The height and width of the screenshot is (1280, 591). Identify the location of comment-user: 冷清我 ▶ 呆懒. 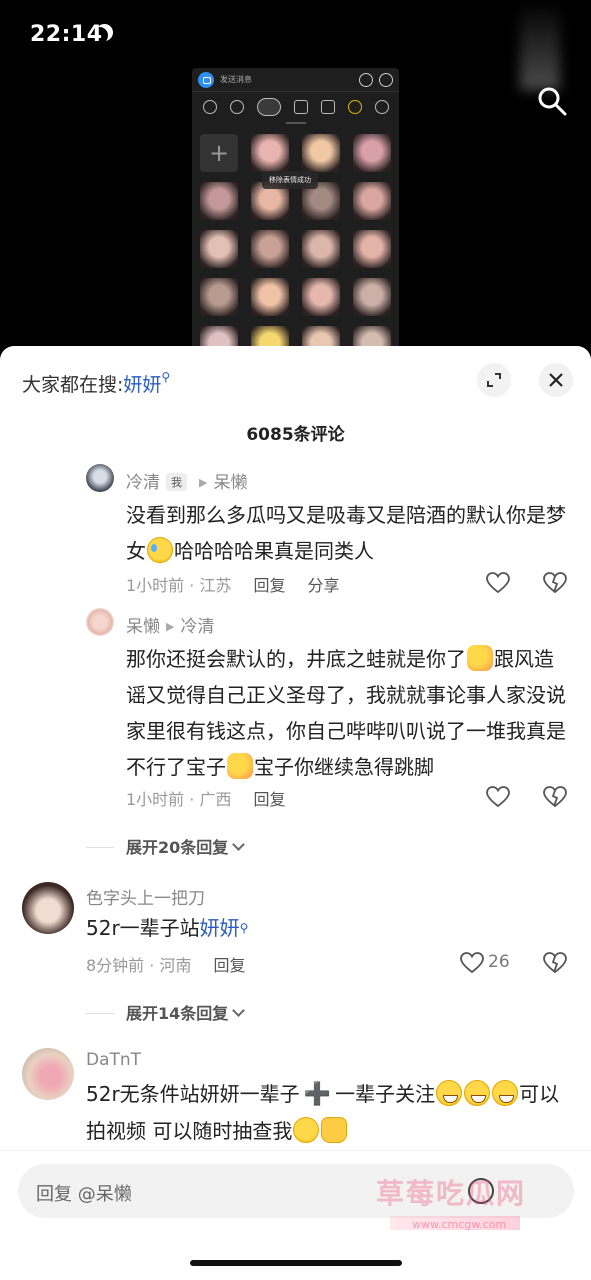
(186, 480).